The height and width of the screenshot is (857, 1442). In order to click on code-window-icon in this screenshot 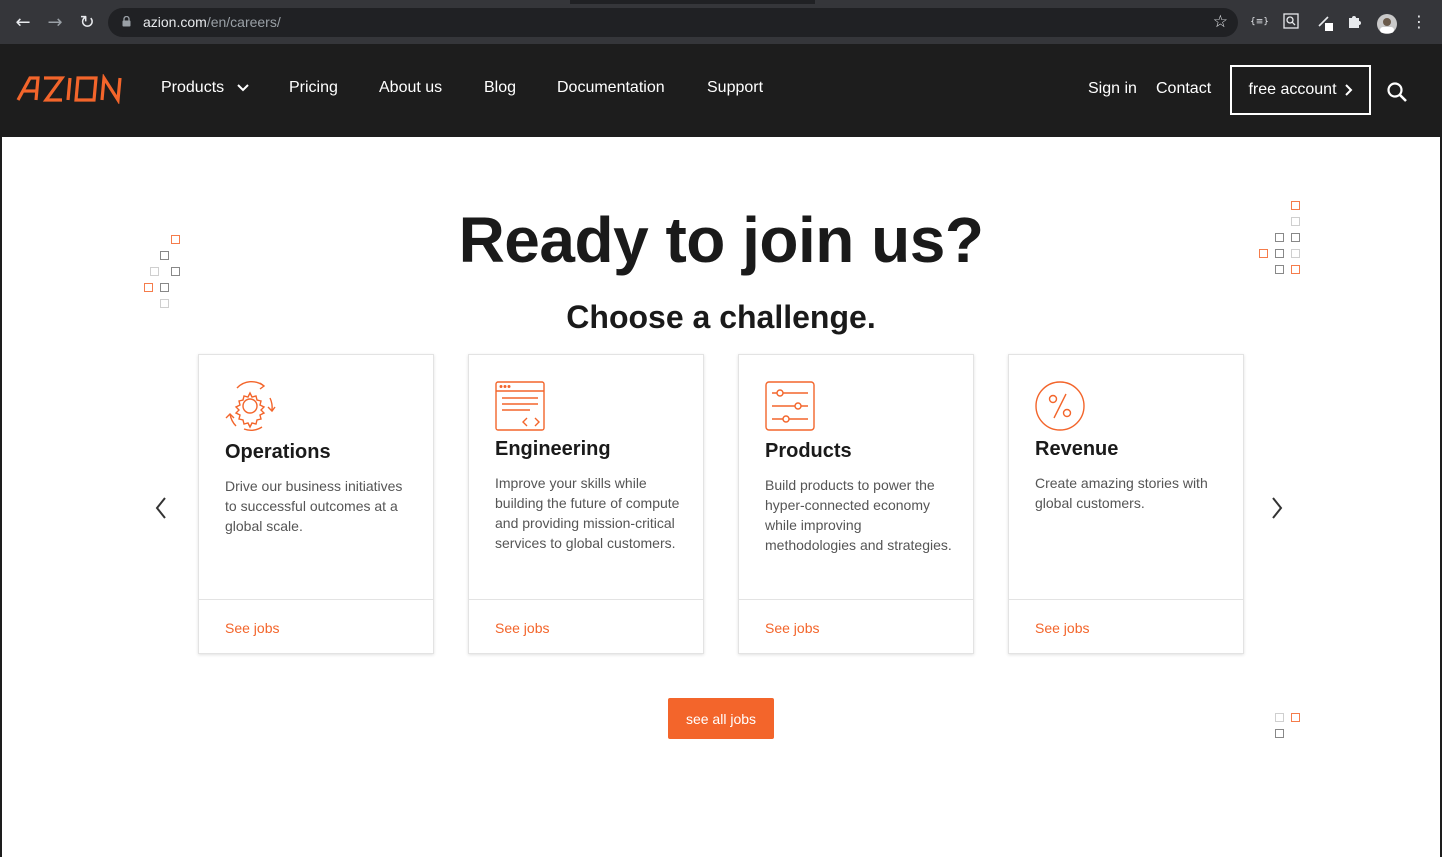, I will do `click(520, 406)`.